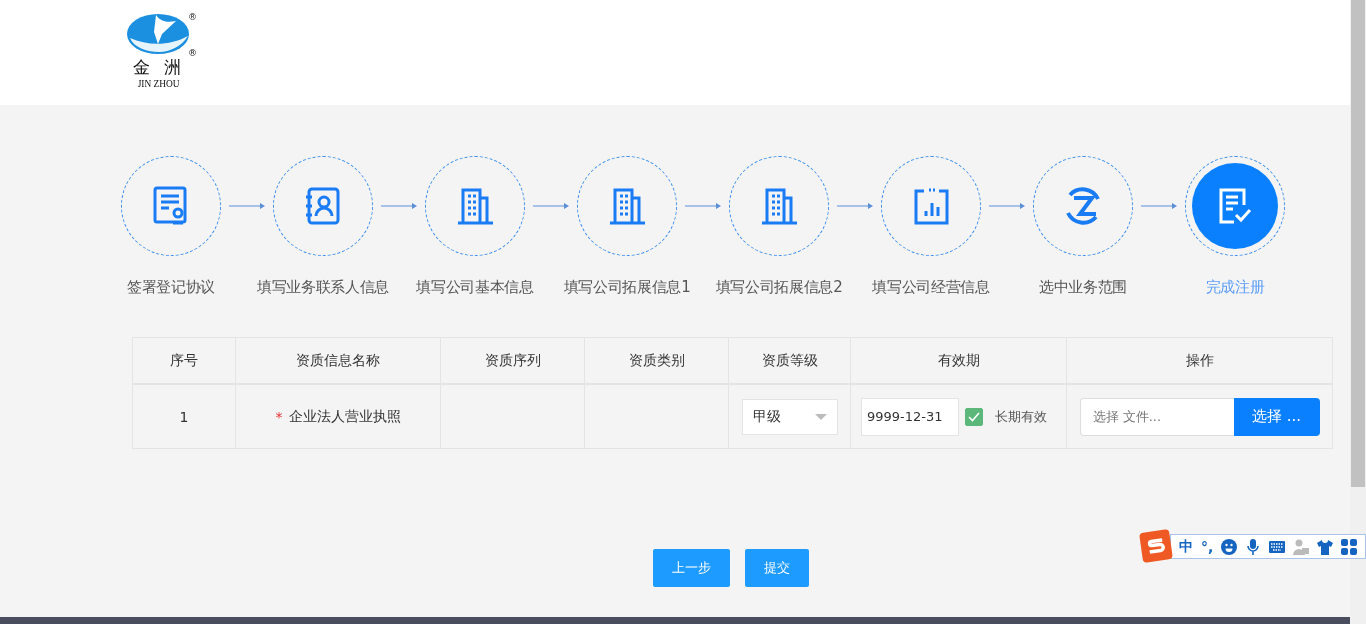  I want to click on submit-button: 提交, so click(777, 568).